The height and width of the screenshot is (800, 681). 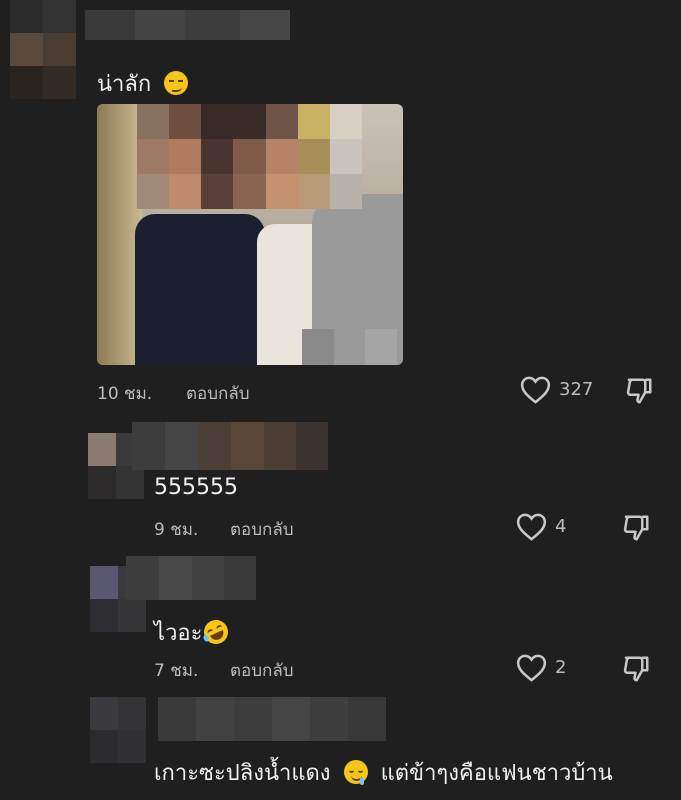 I want to click on like-count: 327, so click(x=576, y=389).